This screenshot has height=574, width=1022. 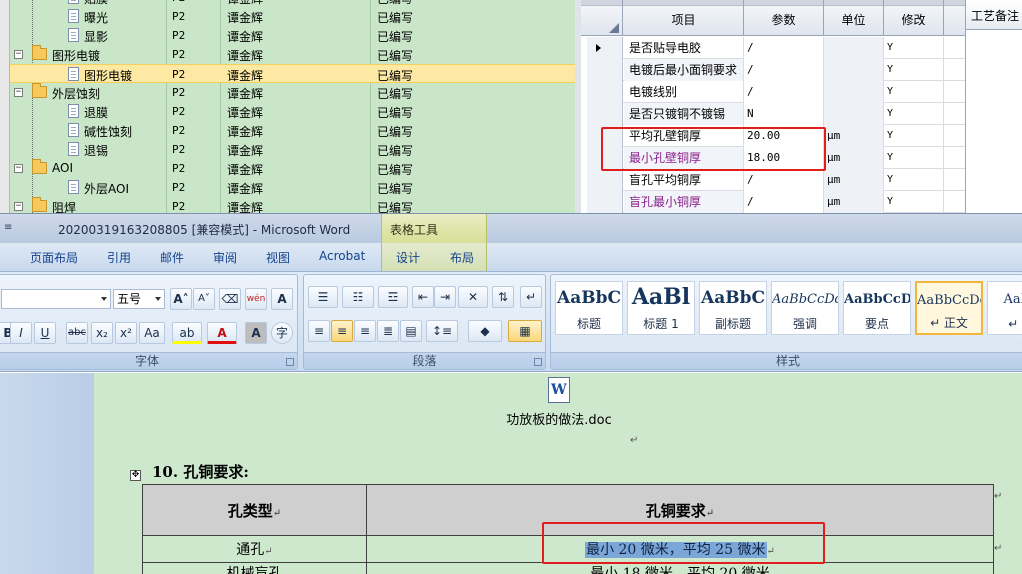 I want to click on table-move-handle-icon: ✥, so click(x=135, y=475).